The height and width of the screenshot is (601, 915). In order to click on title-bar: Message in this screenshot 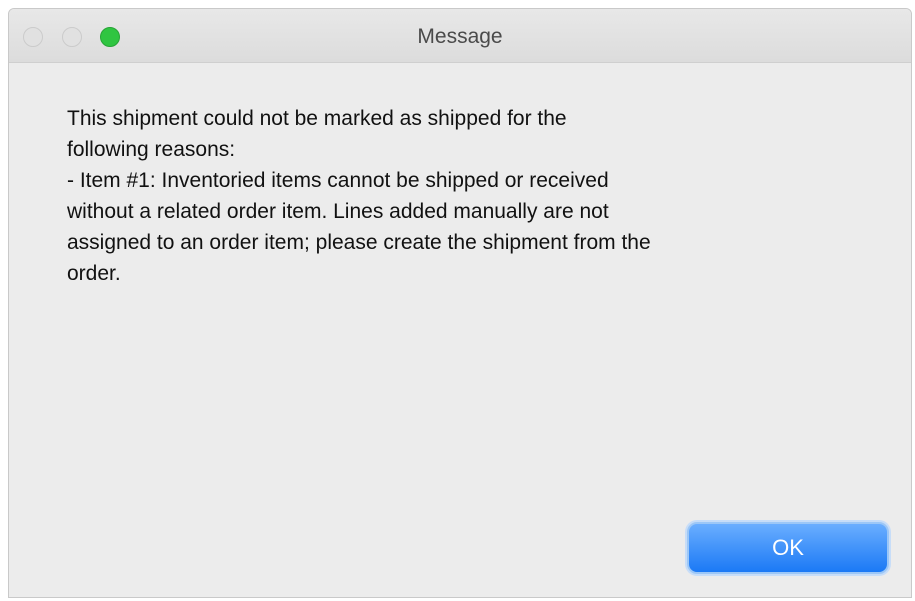, I will do `click(460, 36)`.